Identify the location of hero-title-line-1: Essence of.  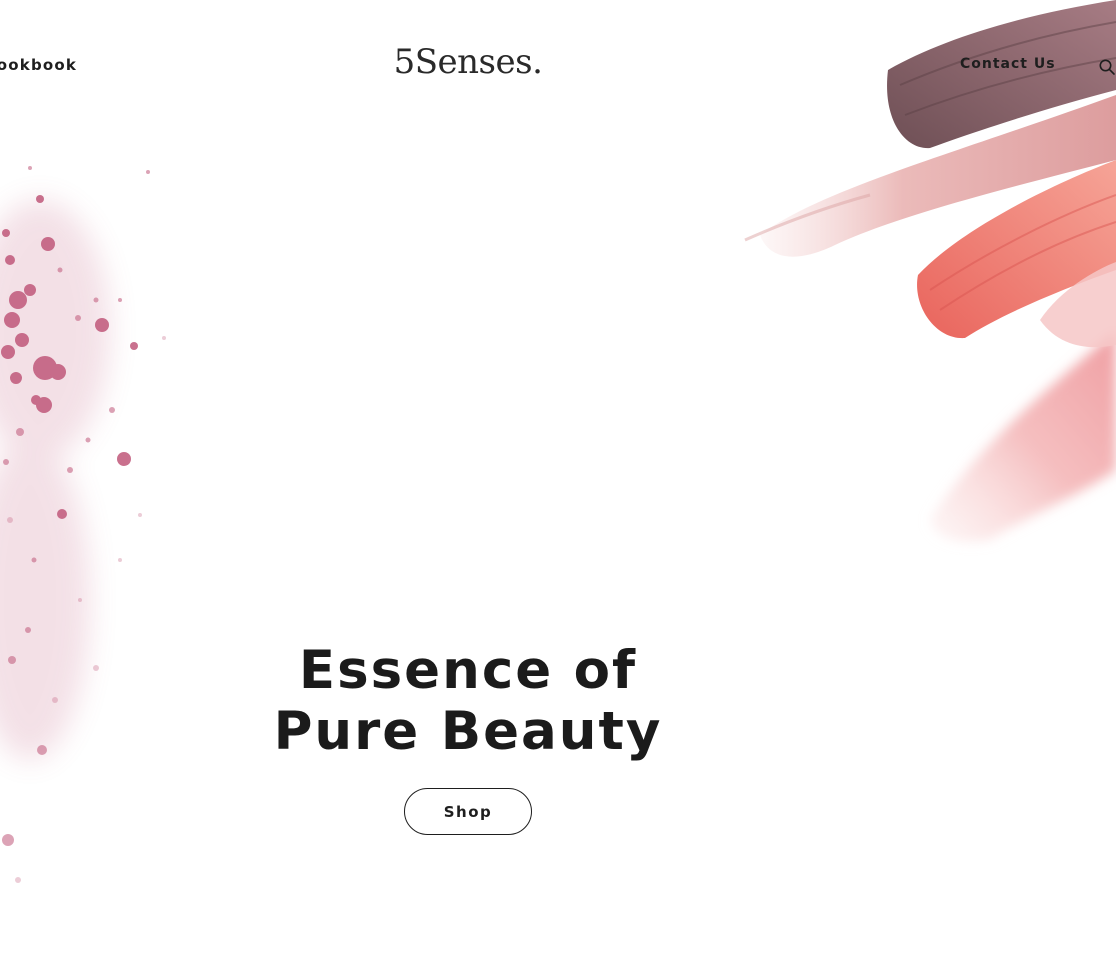
(468, 670).